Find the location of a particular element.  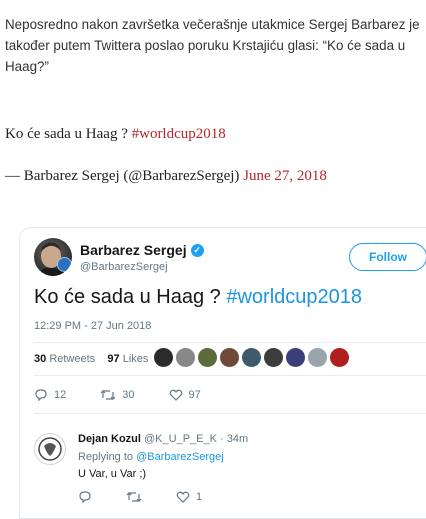

tweet-text-main: Ko će sada u Haag ? is located at coordinates (127, 297).